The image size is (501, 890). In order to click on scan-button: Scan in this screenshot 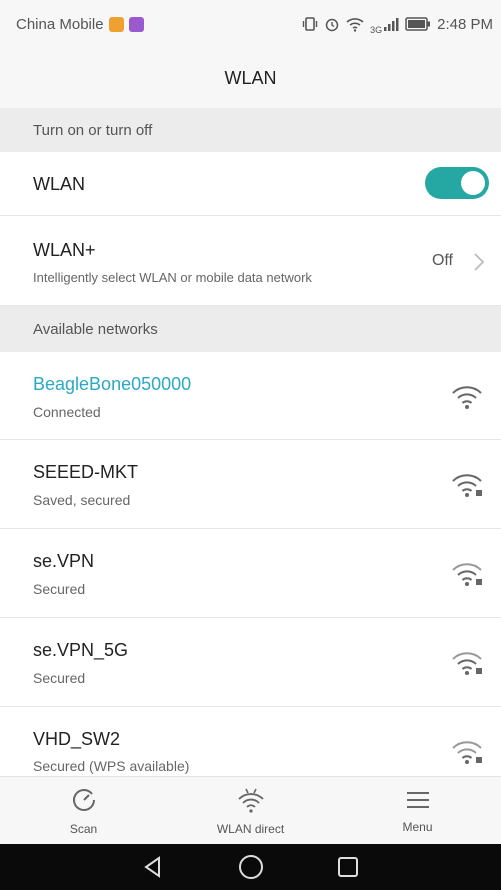, I will do `click(83, 810)`.